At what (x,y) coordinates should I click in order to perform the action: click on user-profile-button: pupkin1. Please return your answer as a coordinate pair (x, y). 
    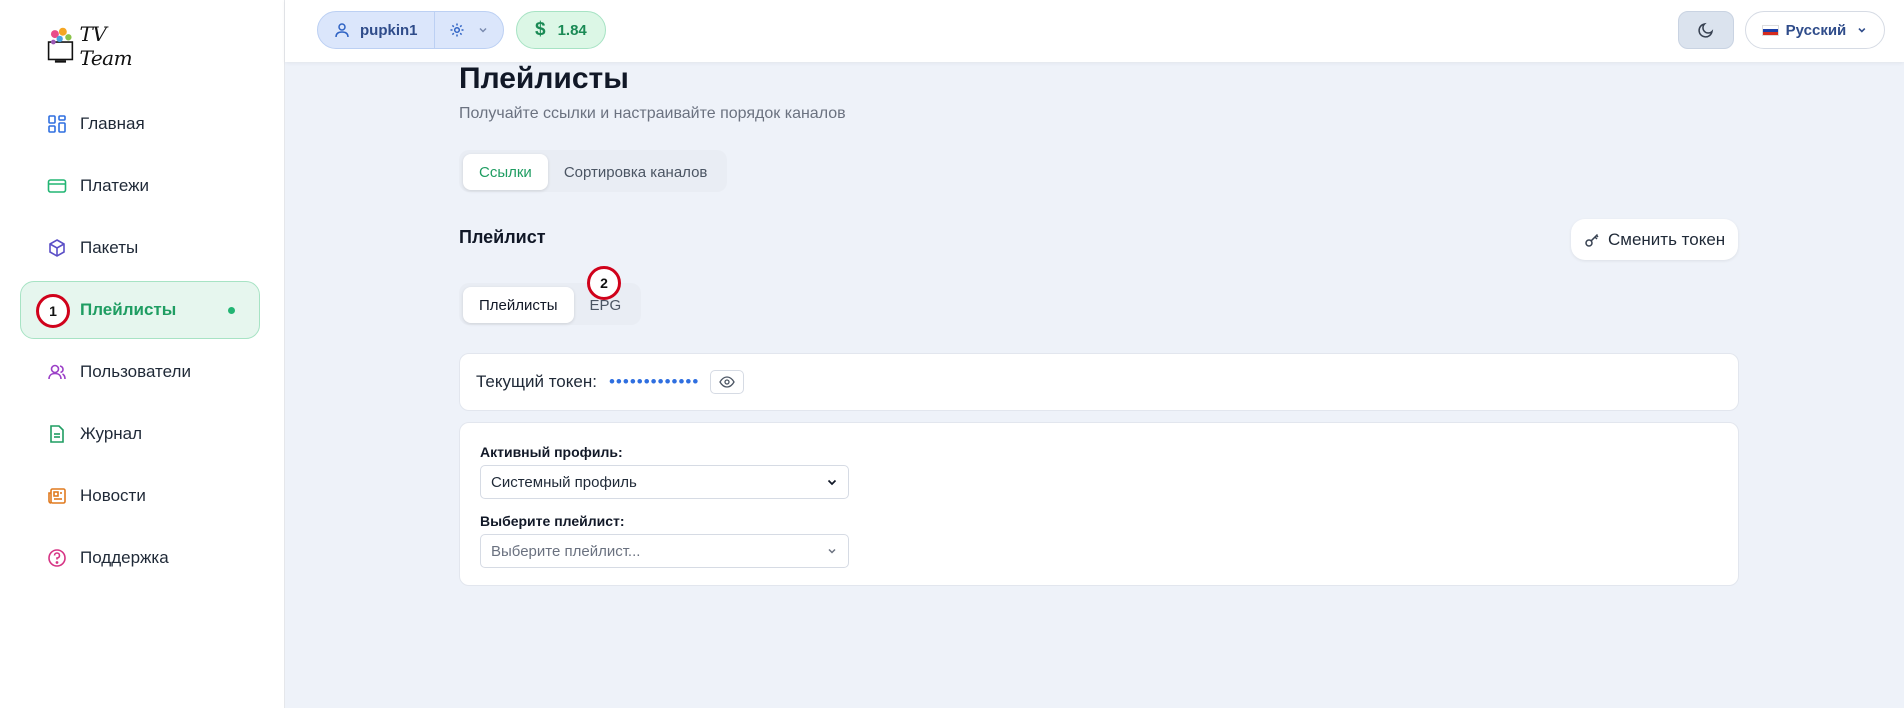
    Looking at the image, I should click on (376, 30).